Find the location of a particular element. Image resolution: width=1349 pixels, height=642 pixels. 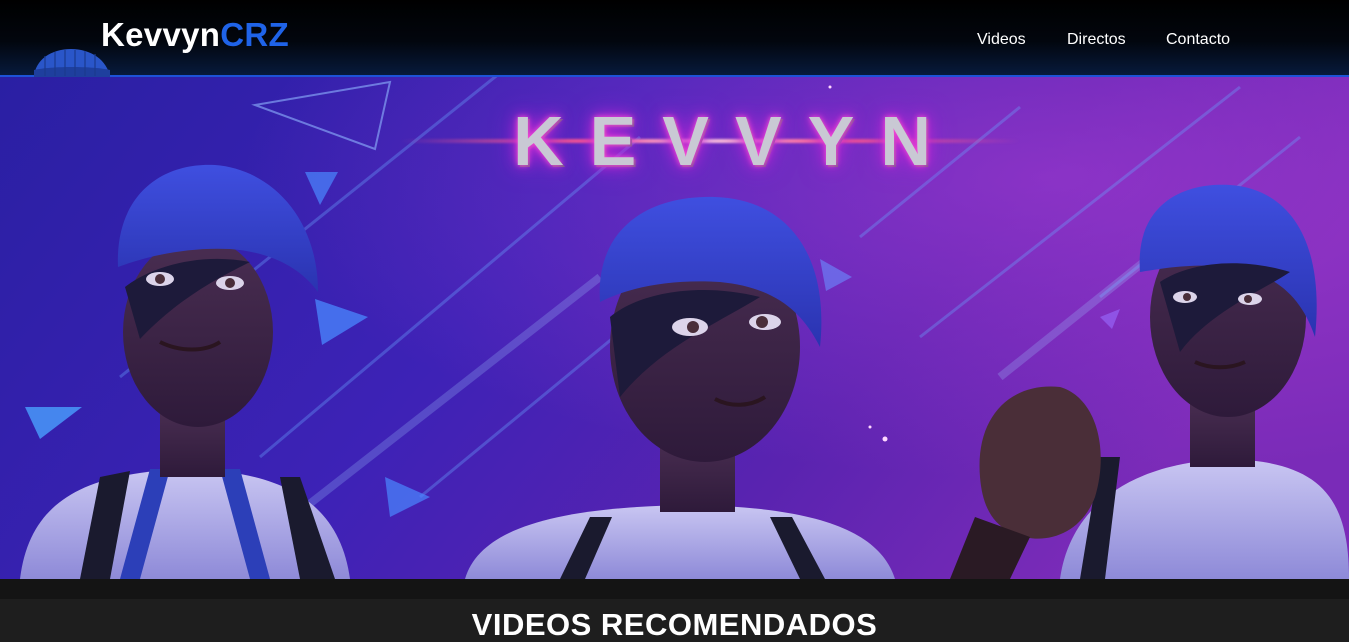

site-header: KevvynCRZ Videos Directos Contacto is located at coordinates (674, 38).